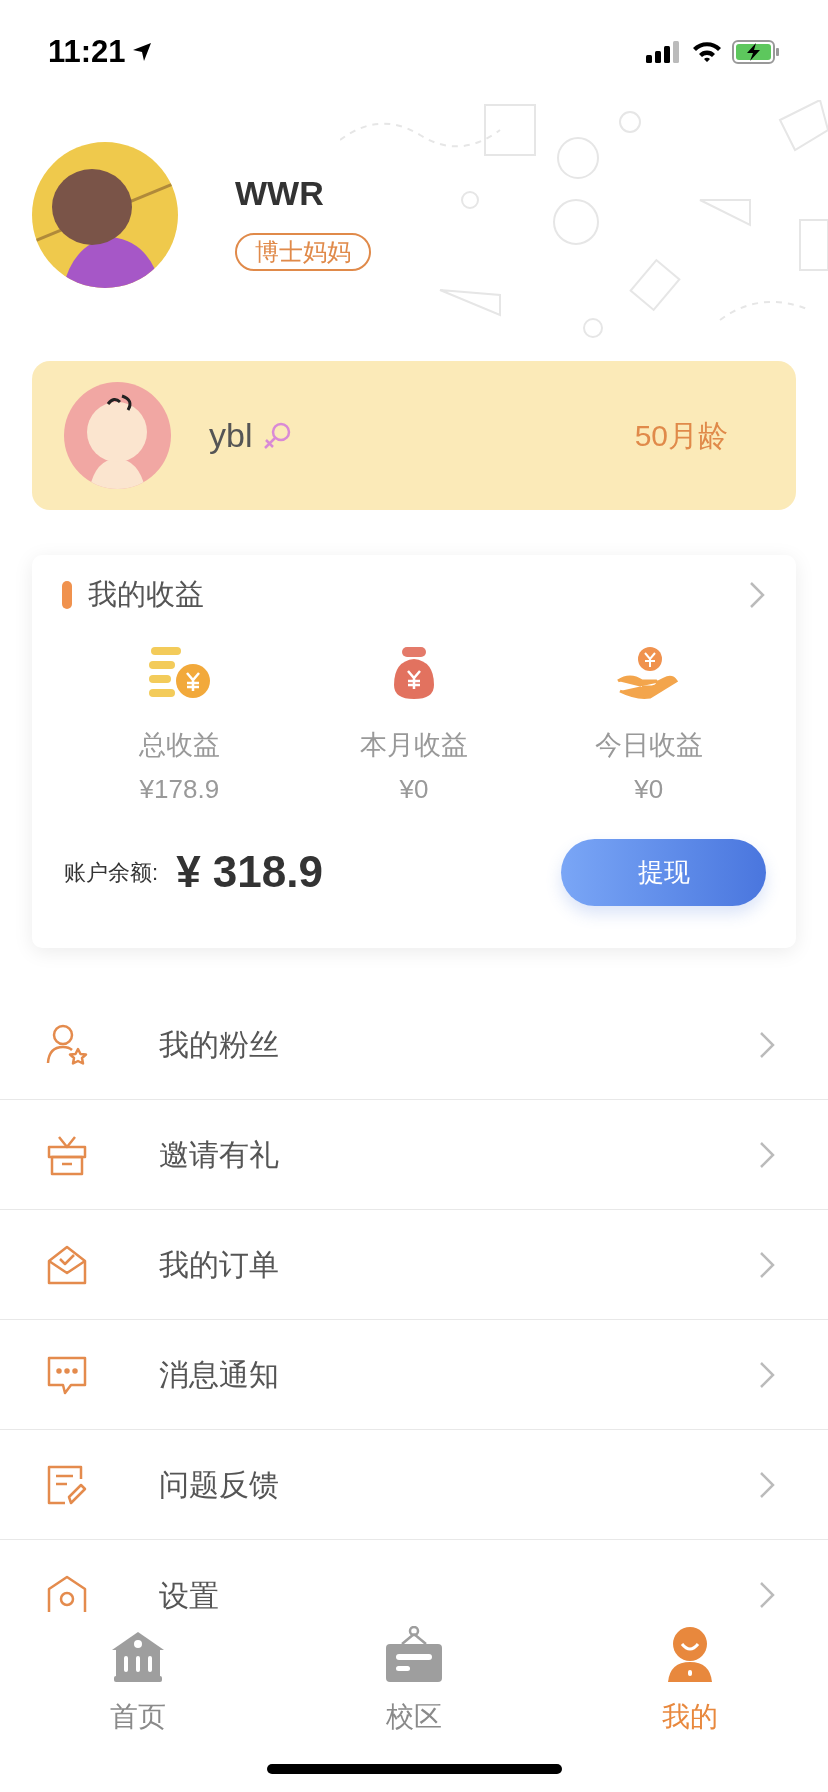 The image size is (828, 1792). I want to click on accent-bar-icon, so click(67, 595).